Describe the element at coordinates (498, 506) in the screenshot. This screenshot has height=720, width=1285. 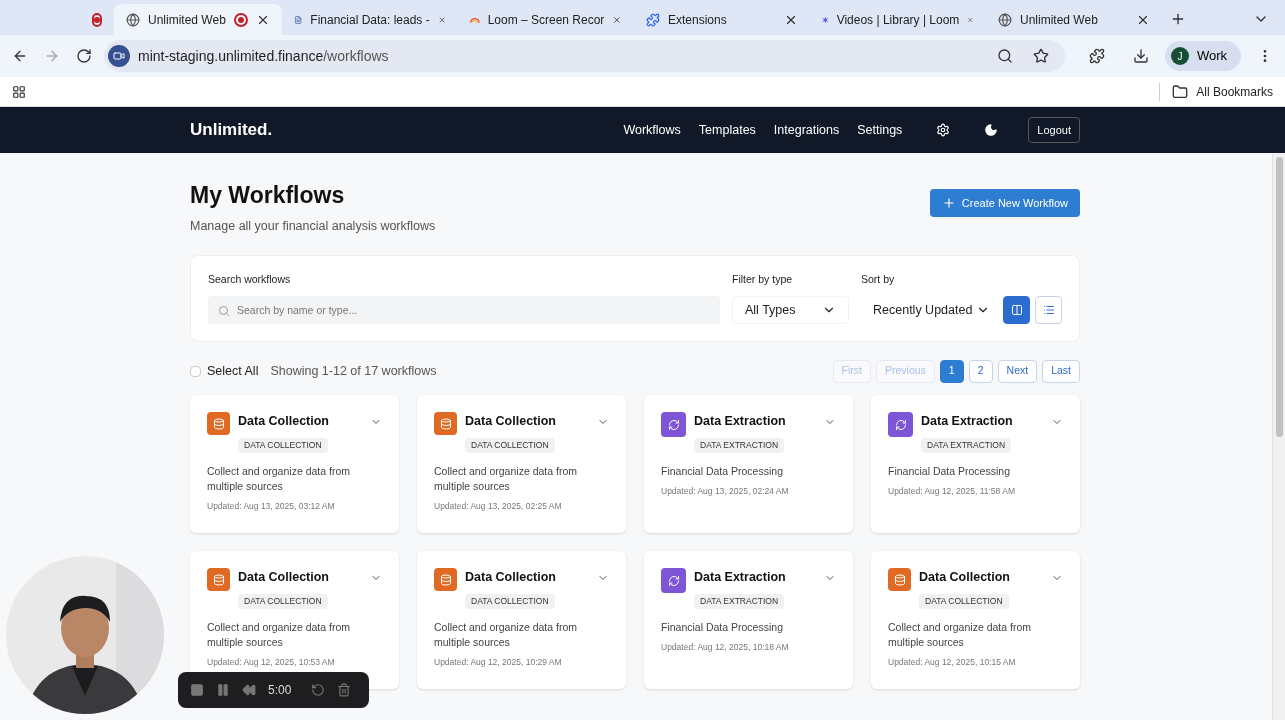
I see `updated-time: Updated: Aug 13, 2025, 02:25 AM` at that location.